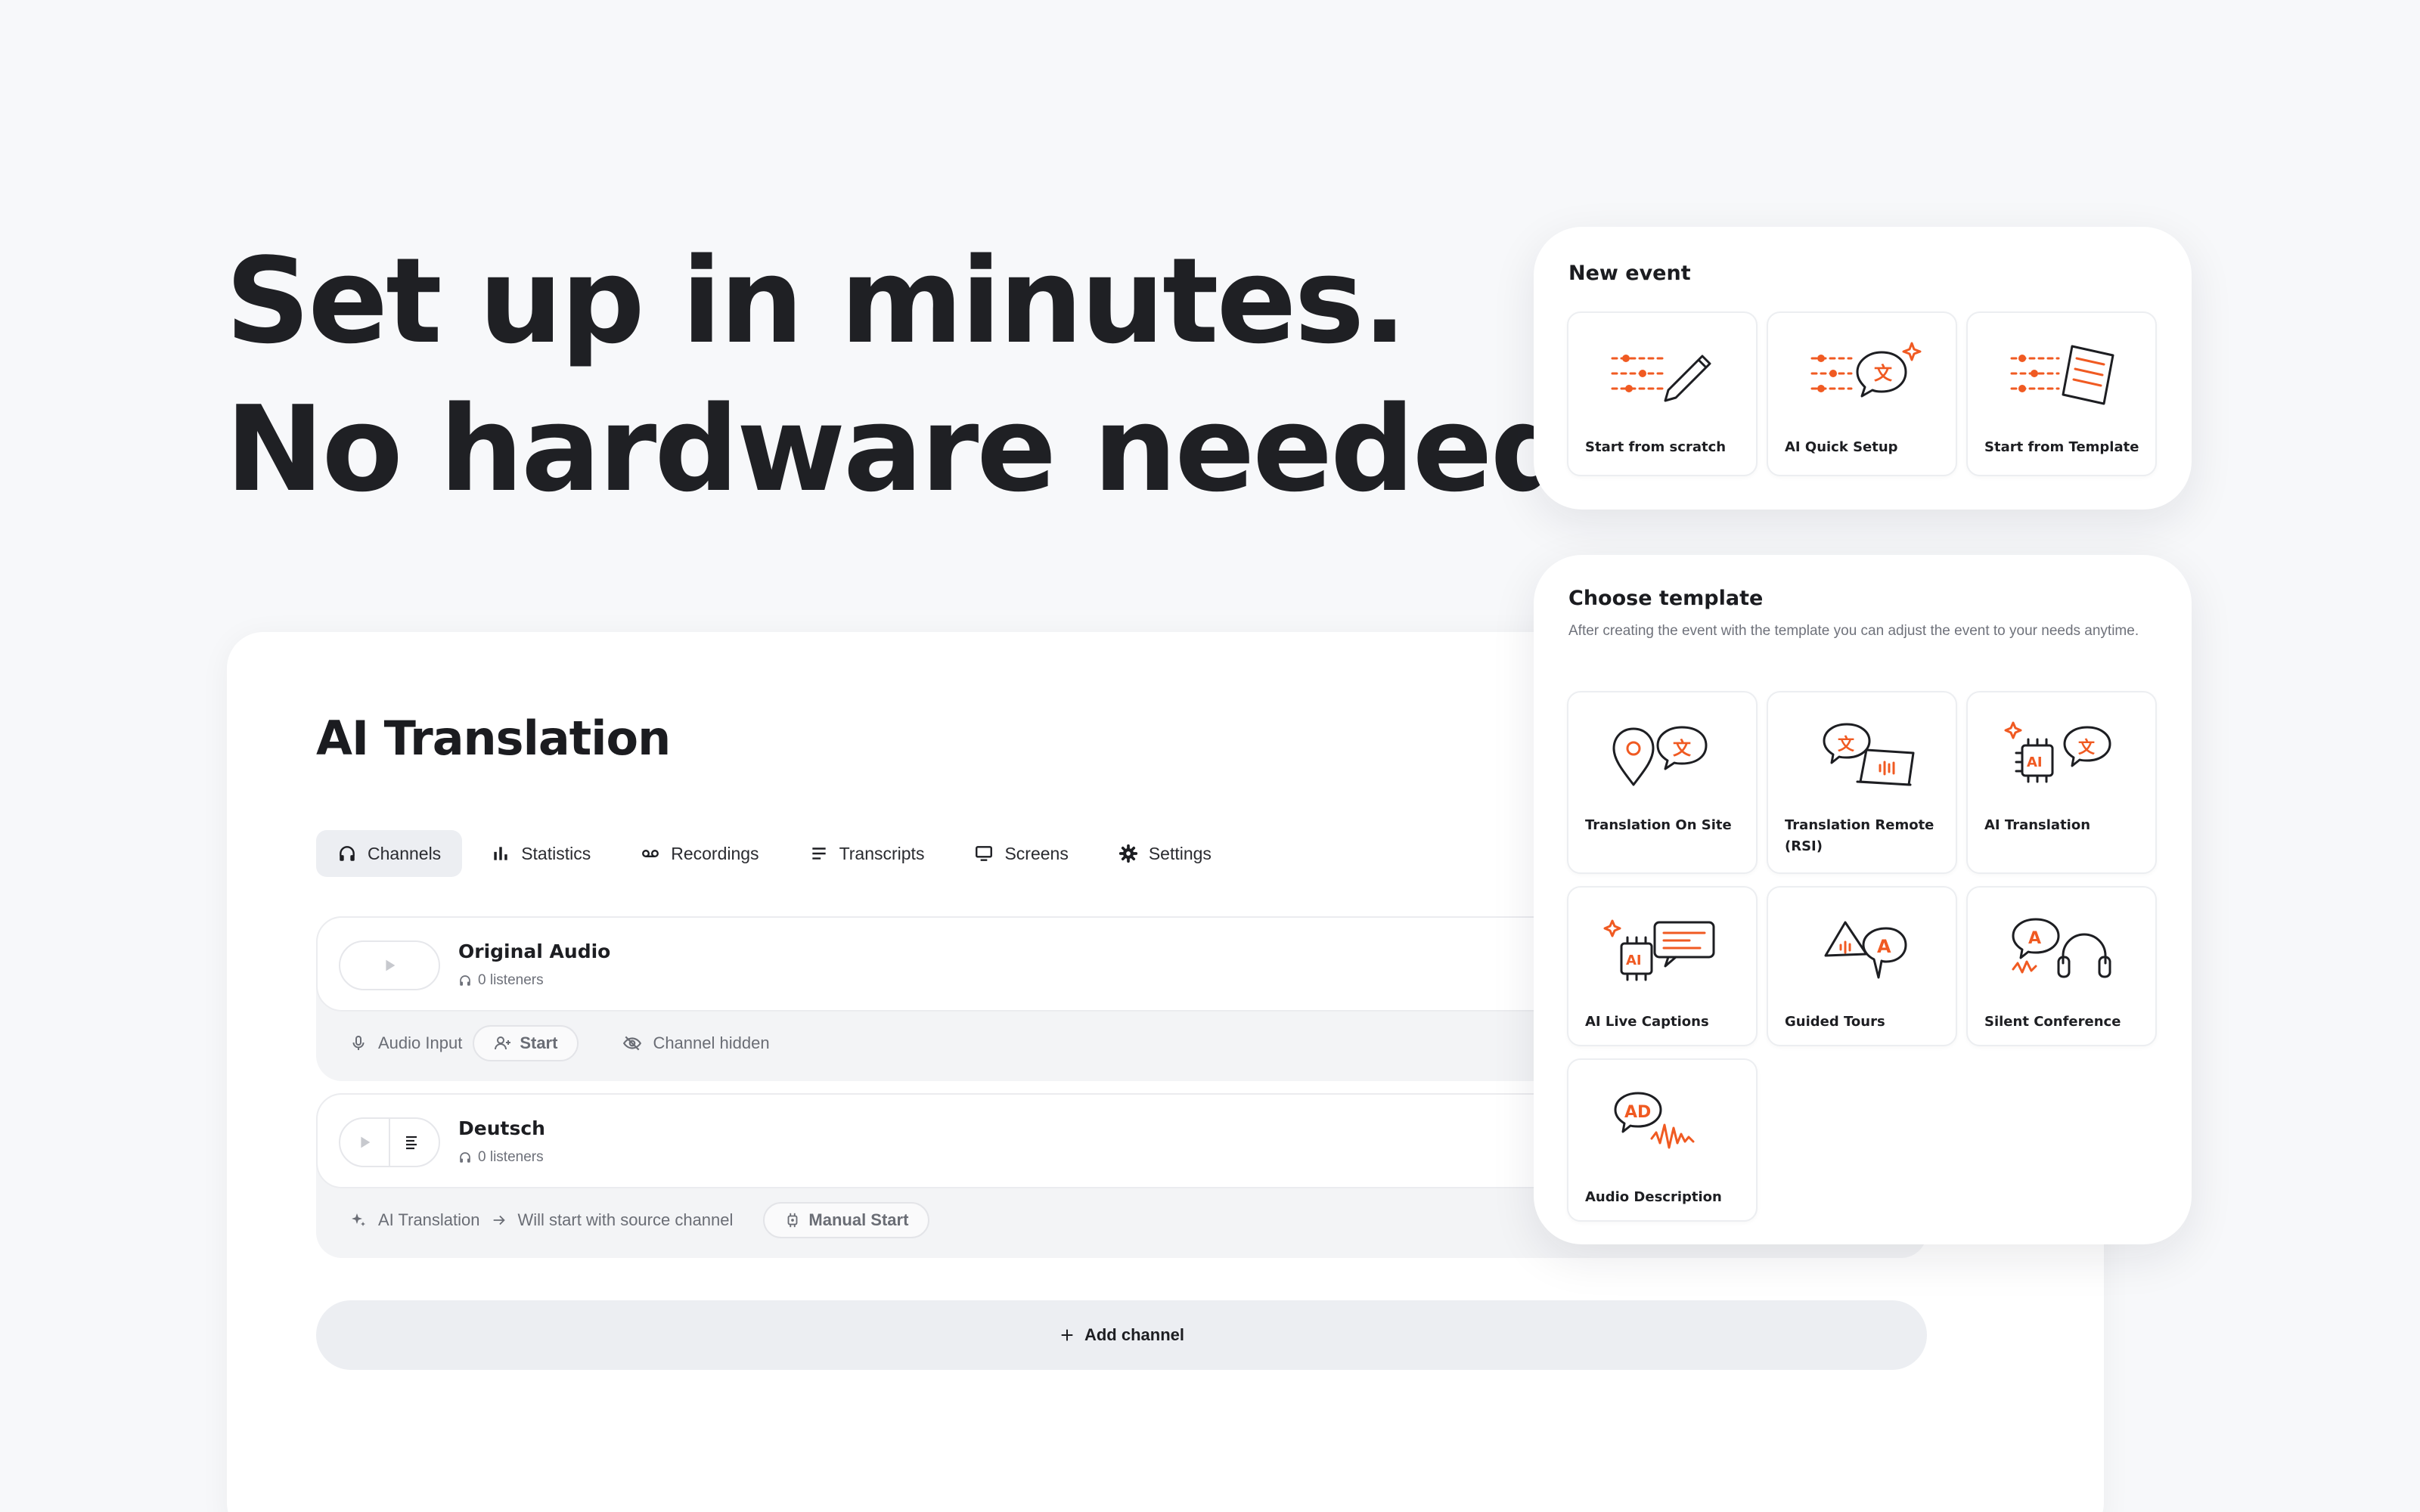 The height and width of the screenshot is (1512, 2420). Describe the element at coordinates (2062, 375) in the screenshot. I see `sliders-document-icon` at that location.